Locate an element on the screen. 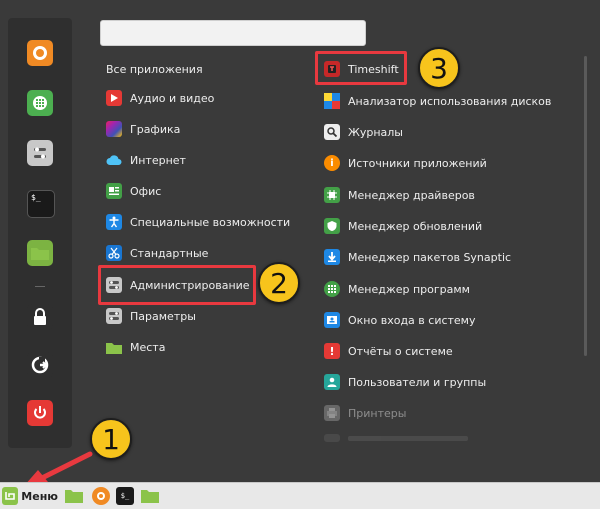 This screenshot has width=600, height=509. app-label: Менеджер обновлений is located at coordinates (415, 226).